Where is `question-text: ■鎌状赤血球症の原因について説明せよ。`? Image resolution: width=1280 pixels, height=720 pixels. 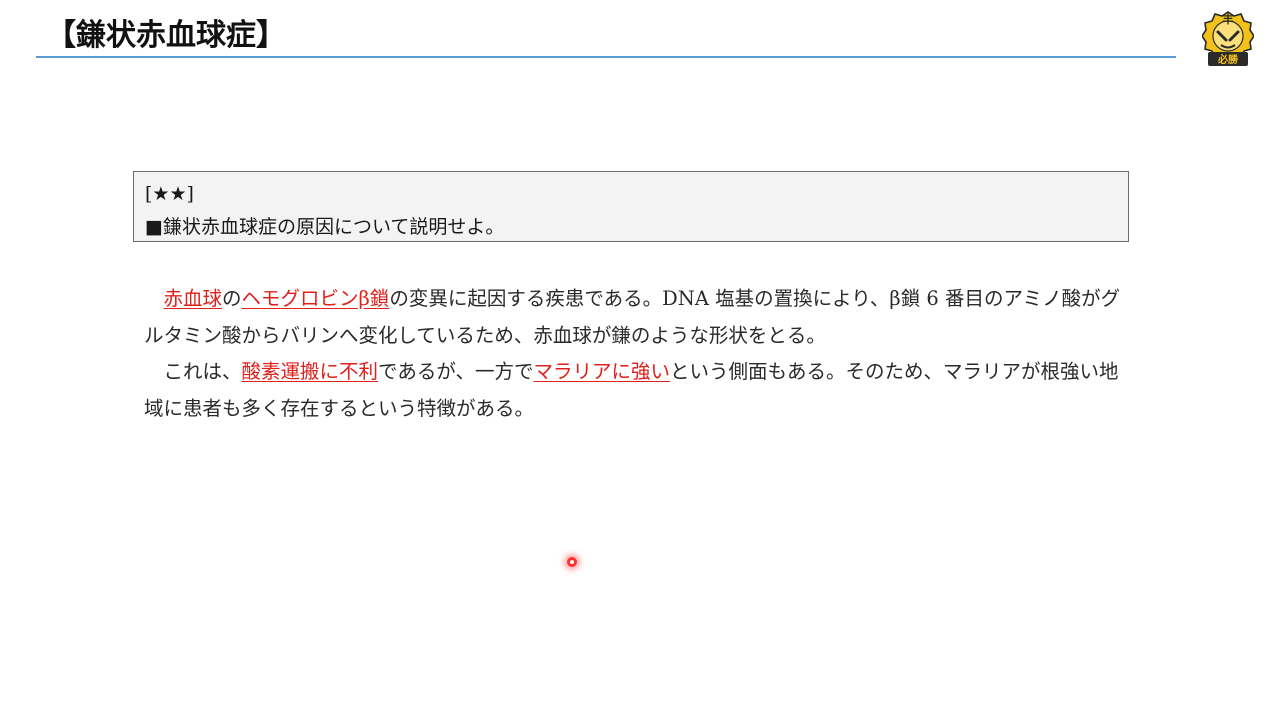 question-text: ■鎌状赤血球症の原因について説明せよ。 is located at coordinates (325, 227).